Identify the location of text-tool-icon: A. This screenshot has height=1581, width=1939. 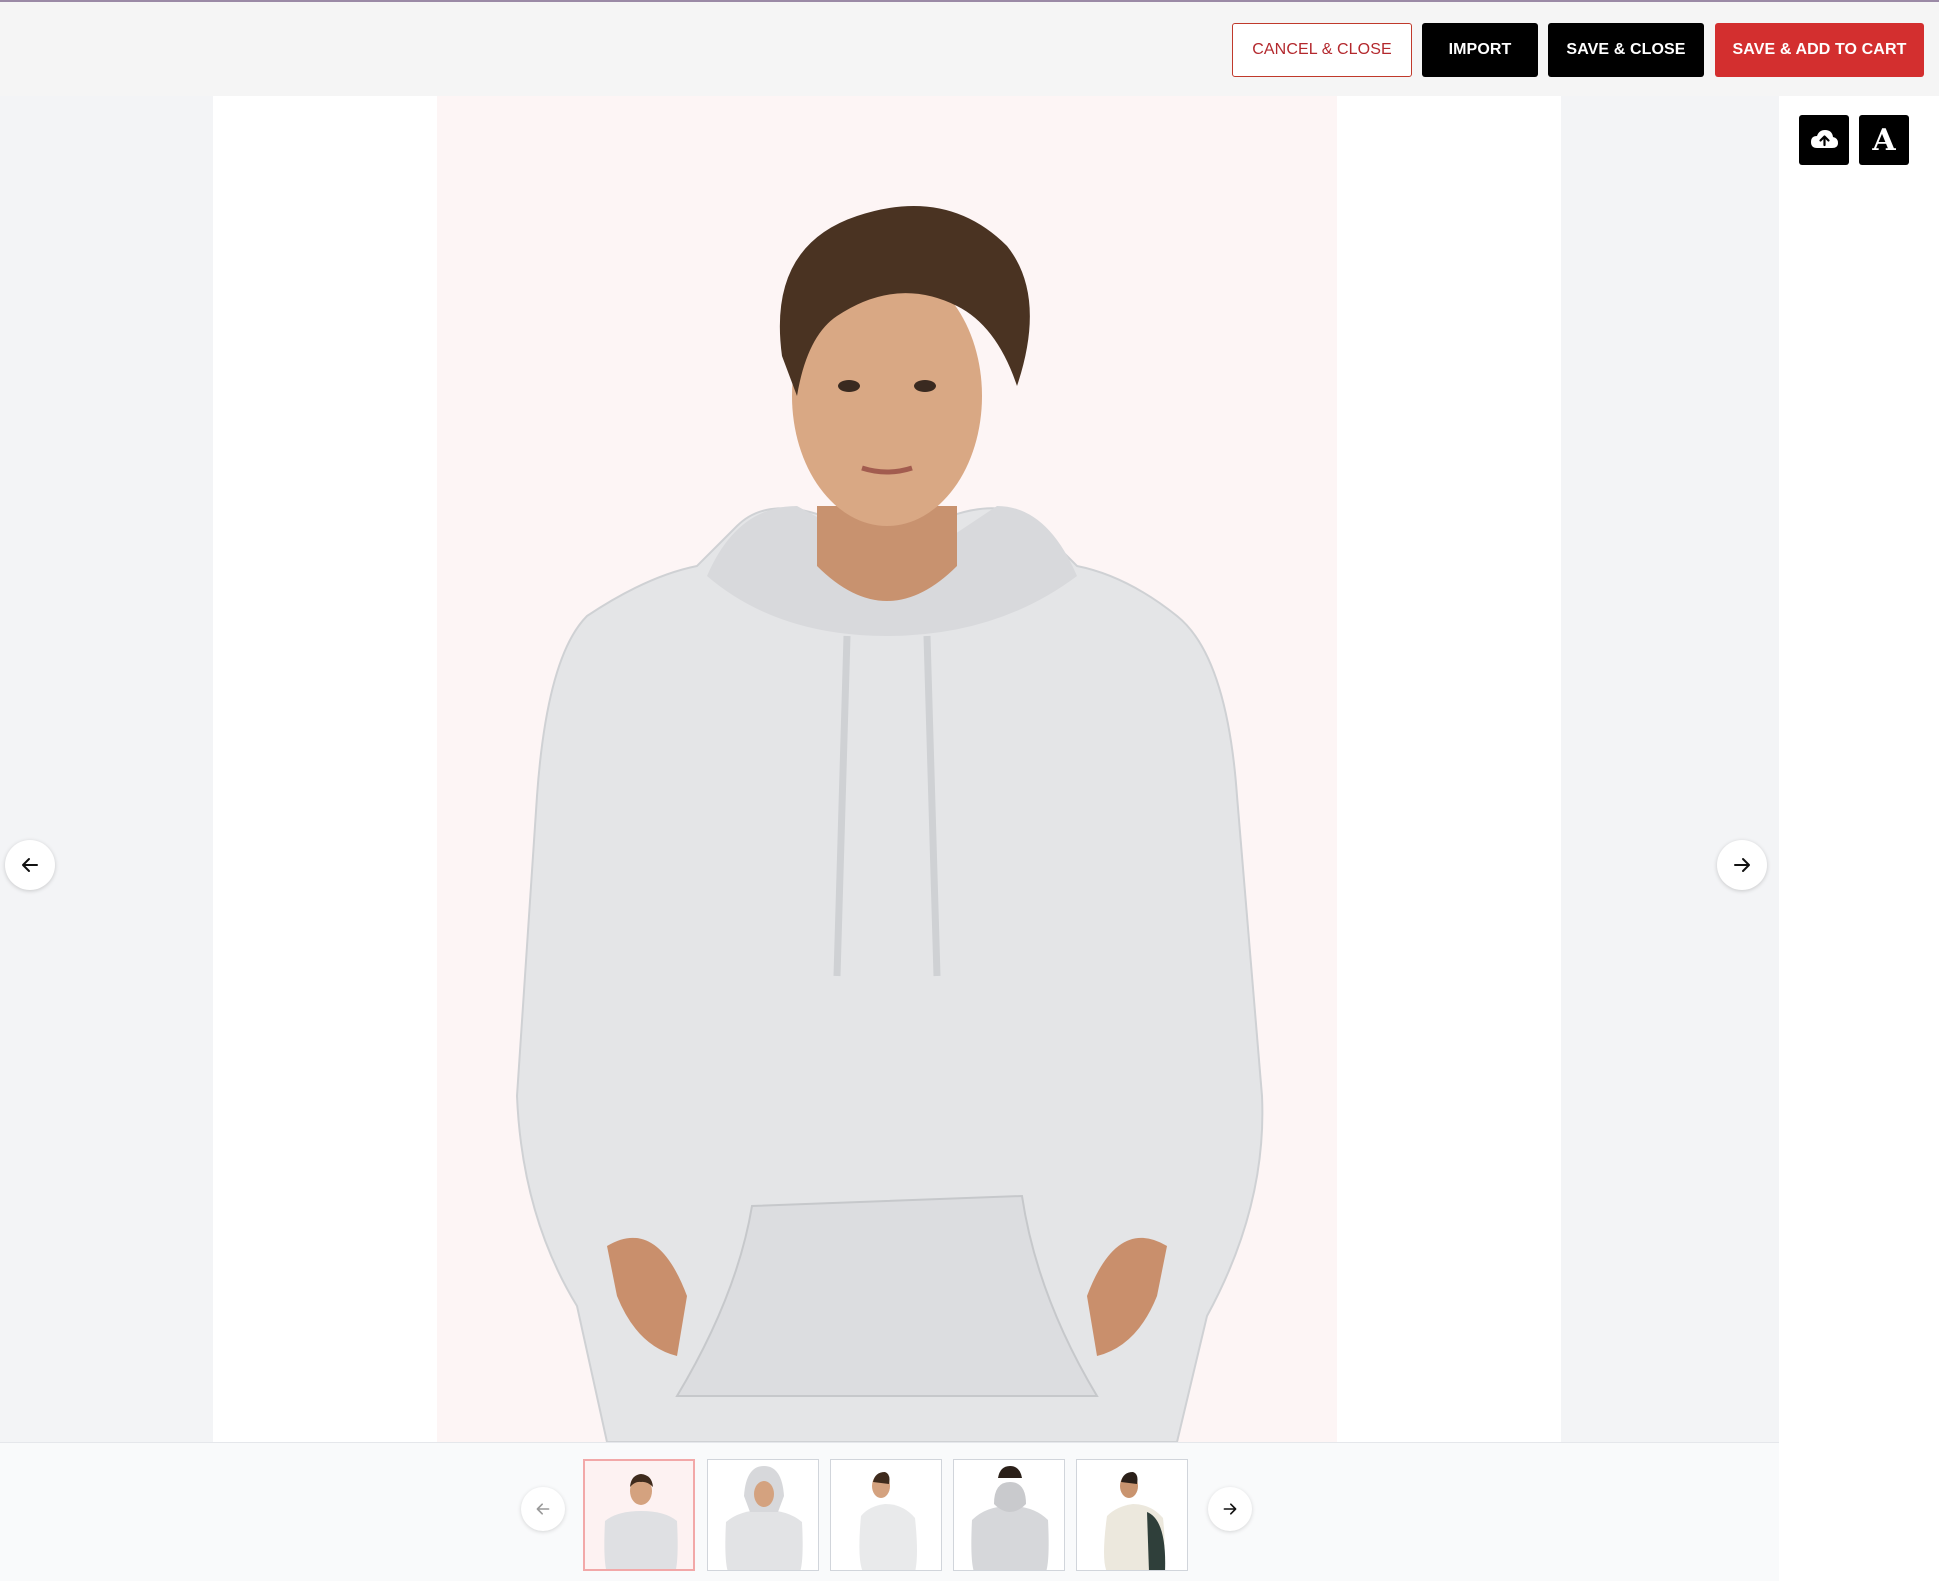
(1884, 140).